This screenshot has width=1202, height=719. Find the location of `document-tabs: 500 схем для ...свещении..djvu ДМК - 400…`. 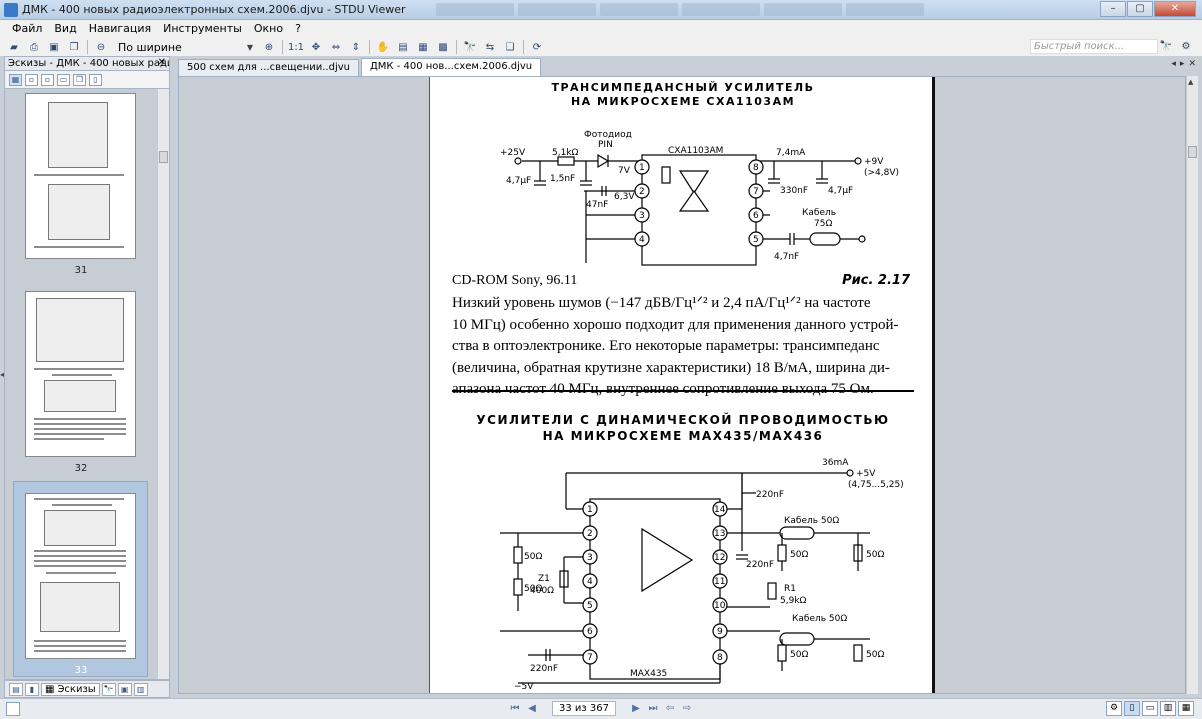

document-tabs: 500 схем для ...свещении..djvu ДМК - 400… is located at coordinates (687, 67).